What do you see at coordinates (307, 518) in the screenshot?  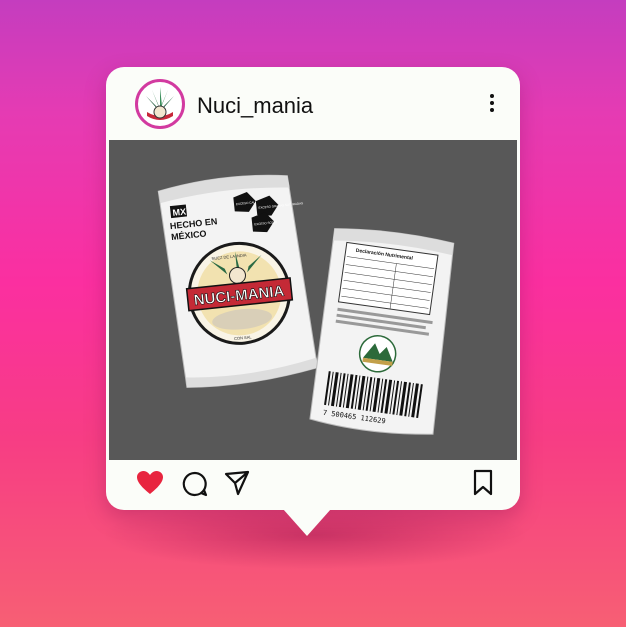 I see `speech-bubble-tail` at bounding box center [307, 518].